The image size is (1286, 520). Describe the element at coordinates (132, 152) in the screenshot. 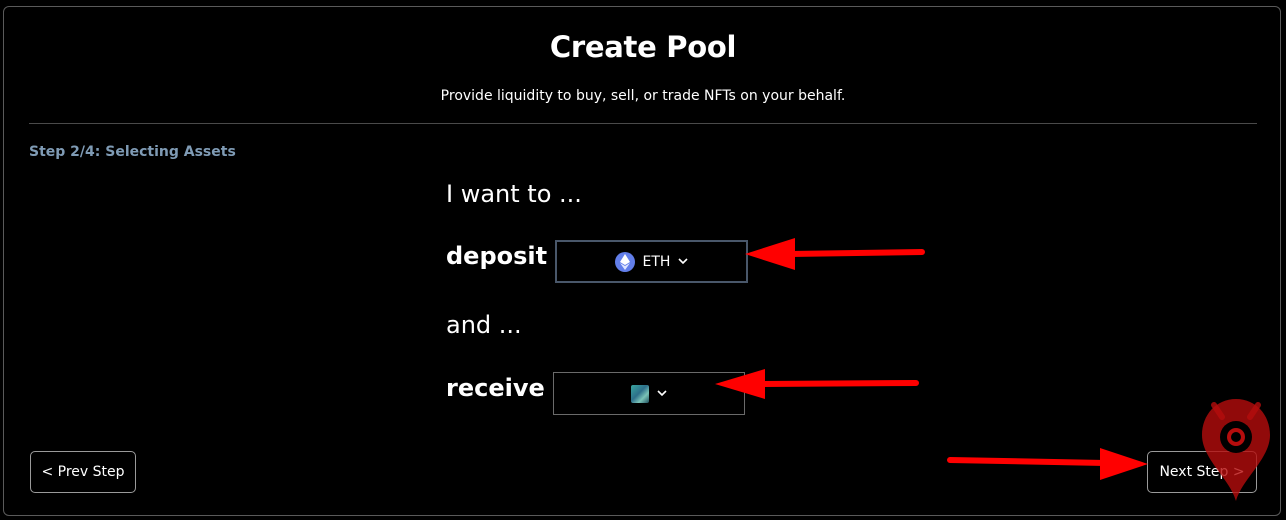

I see `step-indicator: Step 2/4: Selecting Assets` at that location.